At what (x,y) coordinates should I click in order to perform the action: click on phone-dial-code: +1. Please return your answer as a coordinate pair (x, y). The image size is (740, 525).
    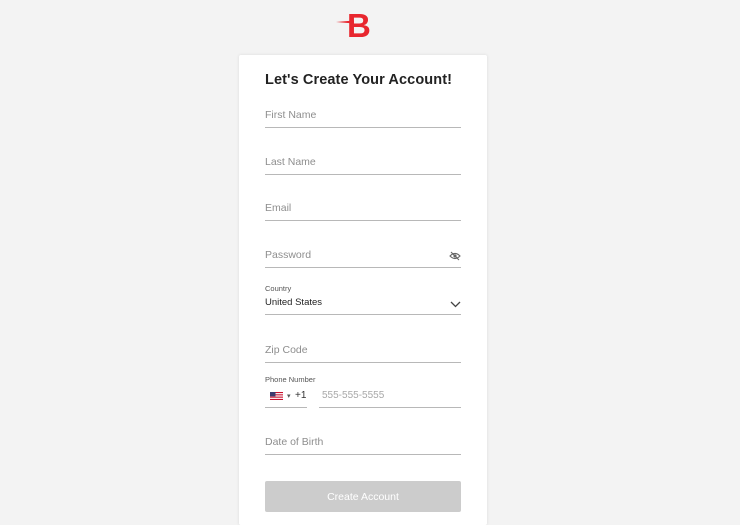
    Looking at the image, I should click on (301, 395).